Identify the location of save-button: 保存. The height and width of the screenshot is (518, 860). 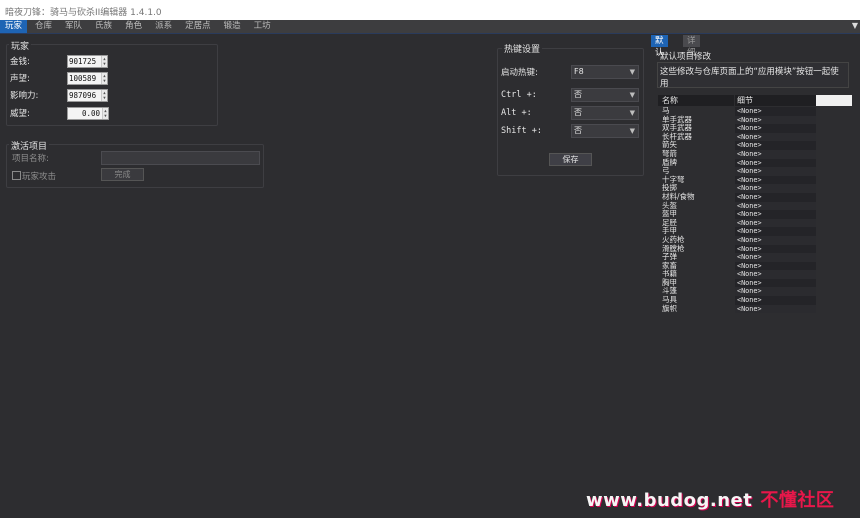
(570, 159).